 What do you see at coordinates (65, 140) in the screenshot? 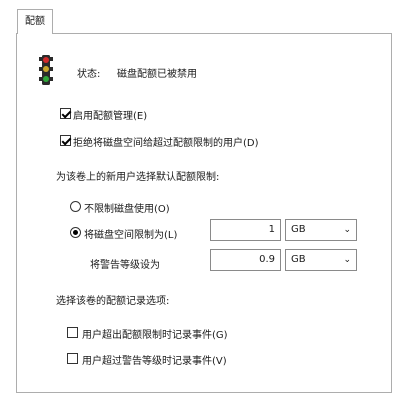
I see `deny-space-checkbox` at bounding box center [65, 140].